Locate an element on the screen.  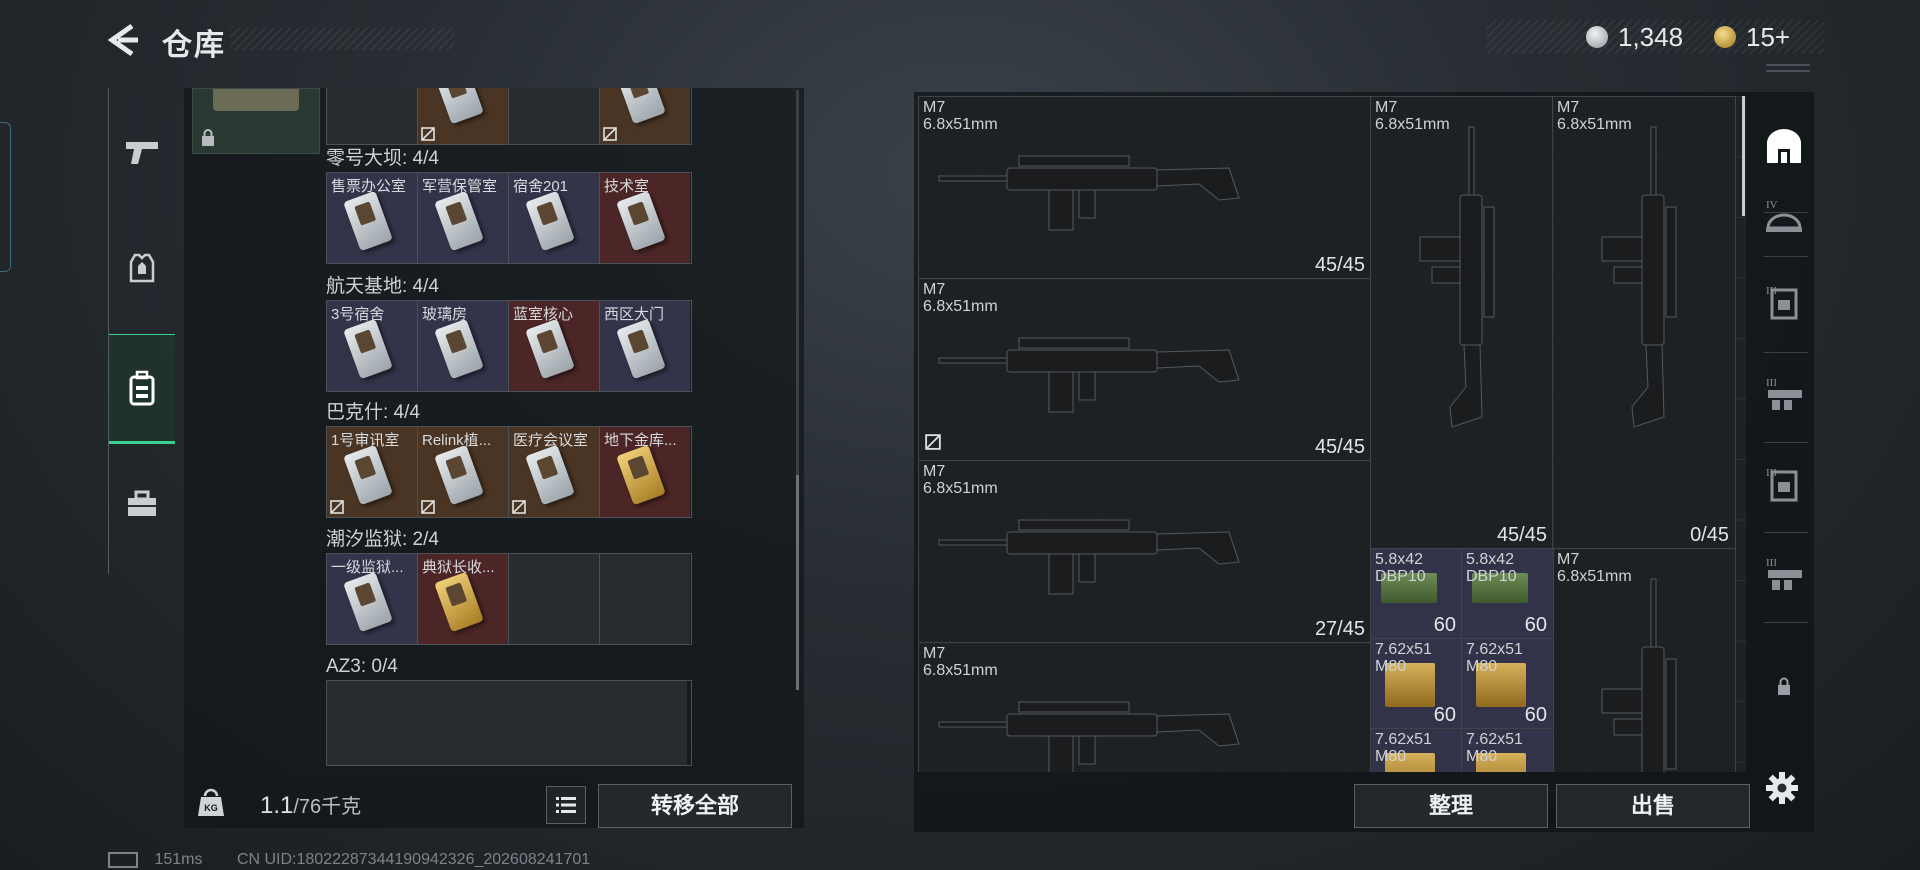
key-grid: 3号宿舍 玻璃房 蓝室核心 西区大门 is located at coordinates (509, 346).